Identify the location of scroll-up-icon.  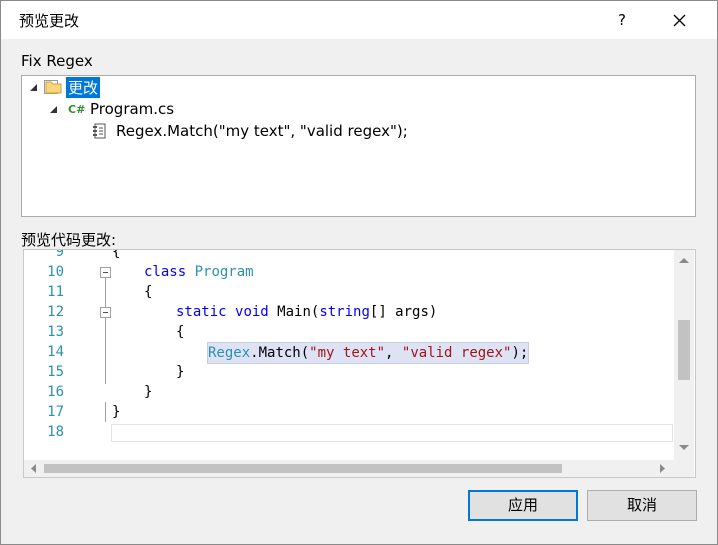
(684, 260).